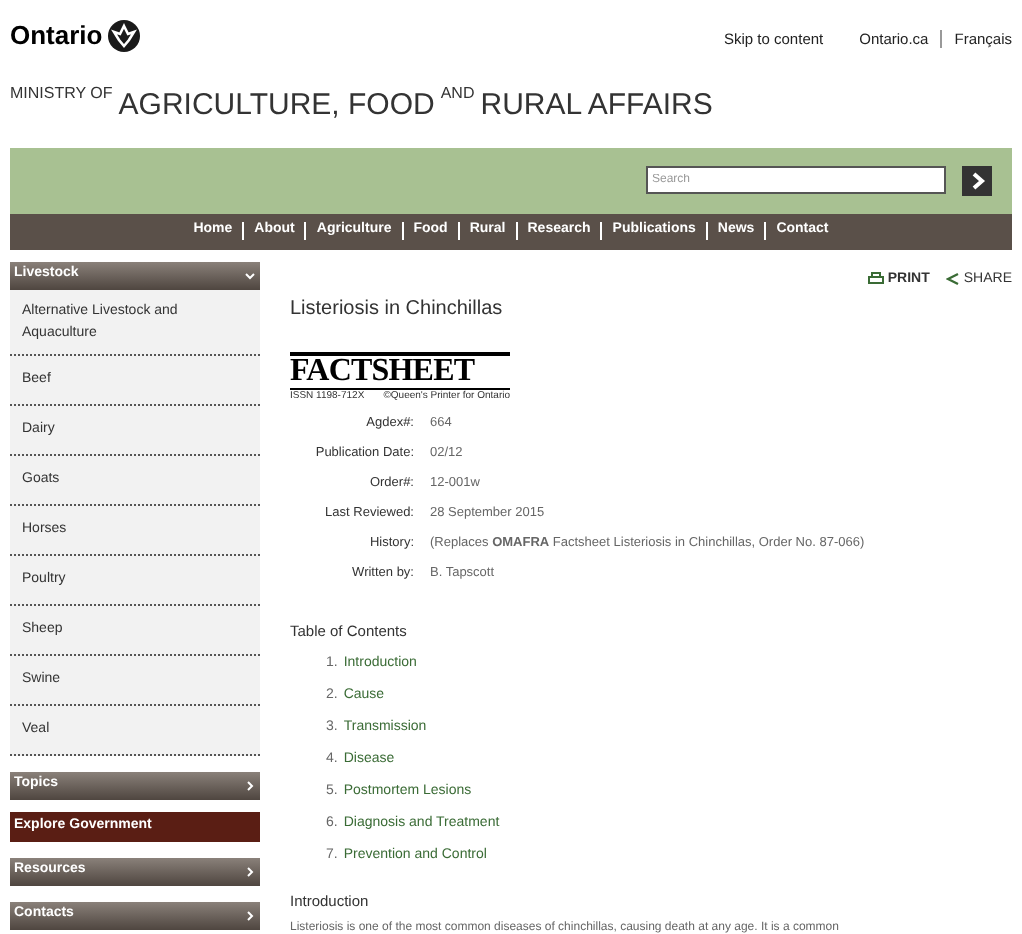 The width and height of the screenshot is (1022, 934). I want to click on ministry-title: RURAL AFFAIRS, so click(596, 104).